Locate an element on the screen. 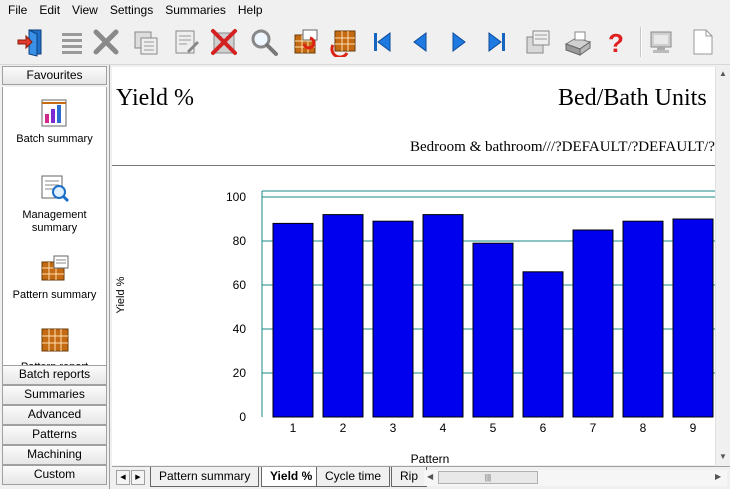 The height and width of the screenshot is (489, 730). pattern-summary-item: Pattern summary is located at coordinates (54, 277).